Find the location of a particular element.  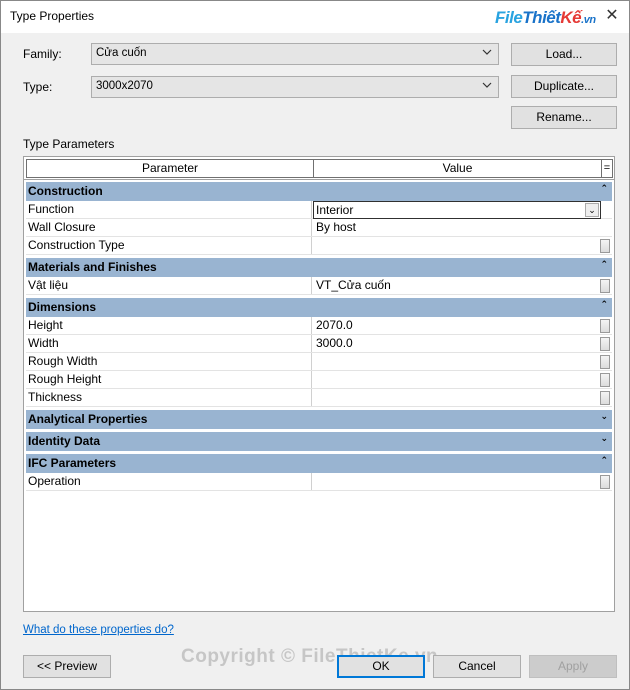

close-icon: ✕ is located at coordinates (612, 16).